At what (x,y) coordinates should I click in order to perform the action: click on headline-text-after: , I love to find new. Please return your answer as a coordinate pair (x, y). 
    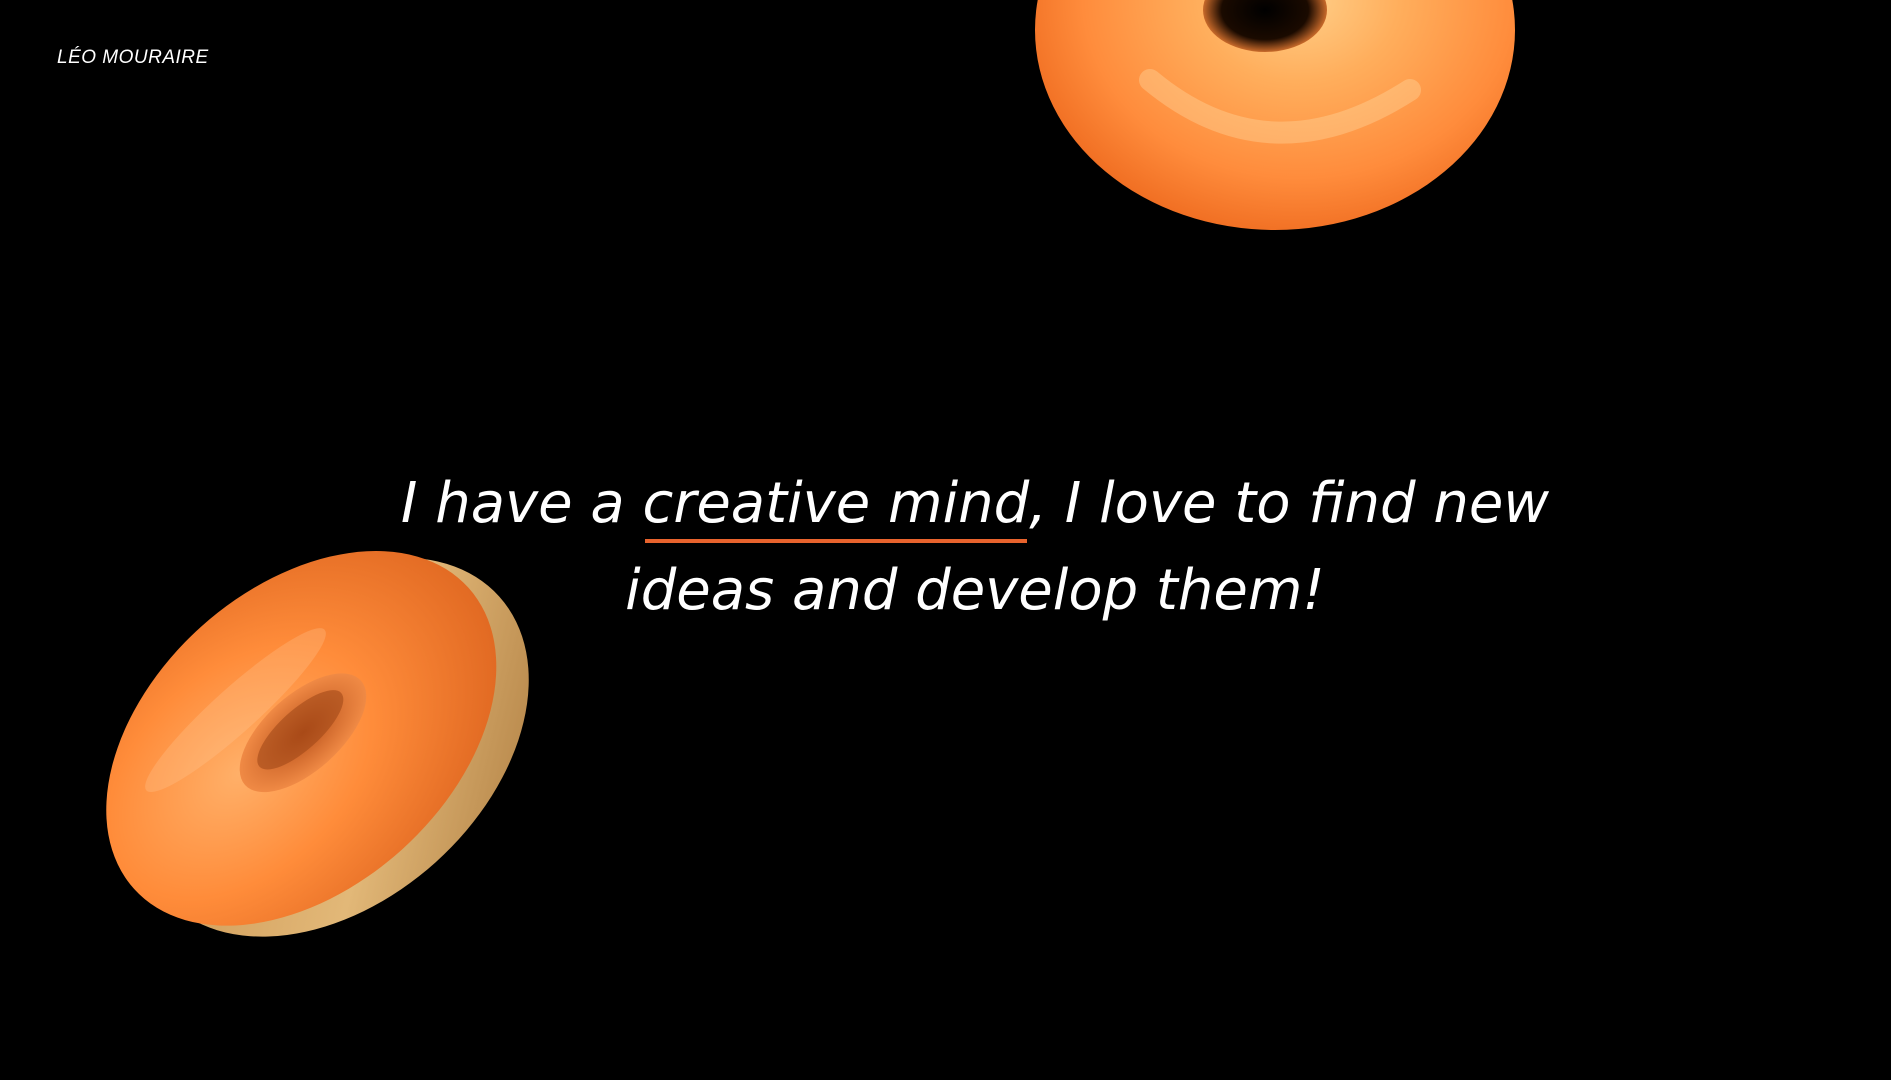
    Looking at the image, I should click on (1289, 503).